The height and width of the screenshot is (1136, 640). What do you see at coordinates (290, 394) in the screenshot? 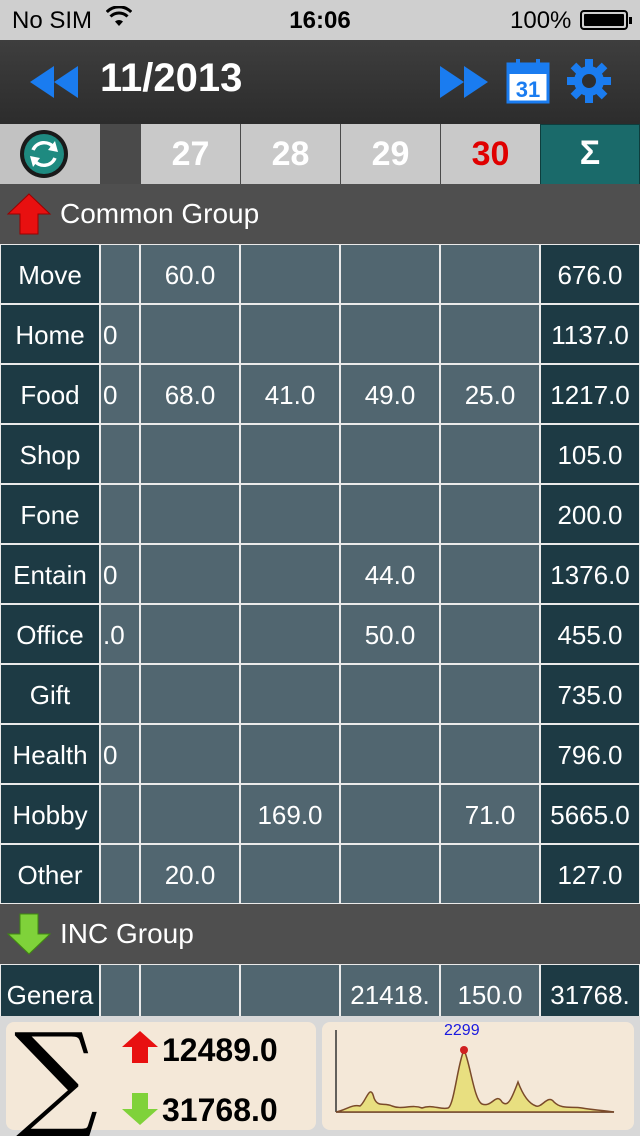
I see `amount-cell: 41.0` at bounding box center [290, 394].